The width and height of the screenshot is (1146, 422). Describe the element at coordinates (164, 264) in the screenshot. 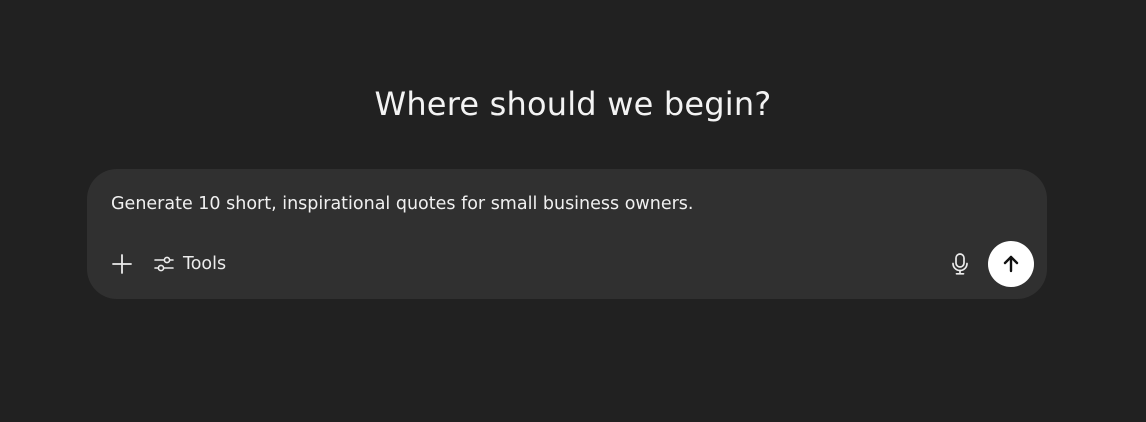

I see `sliders-icon` at that location.